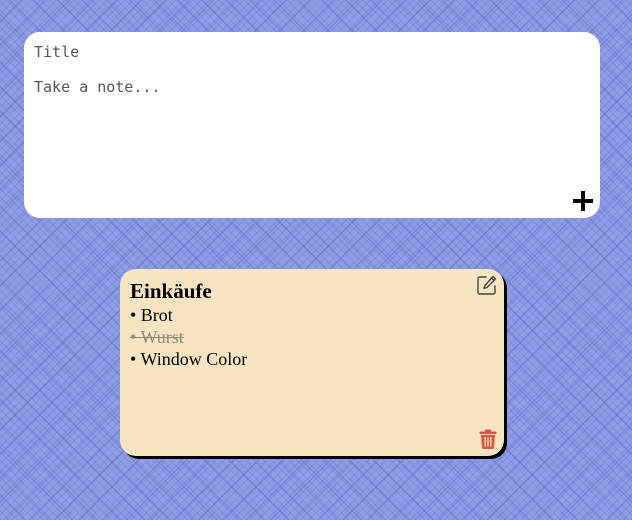  I want to click on edit-note-button, so click(487, 285).